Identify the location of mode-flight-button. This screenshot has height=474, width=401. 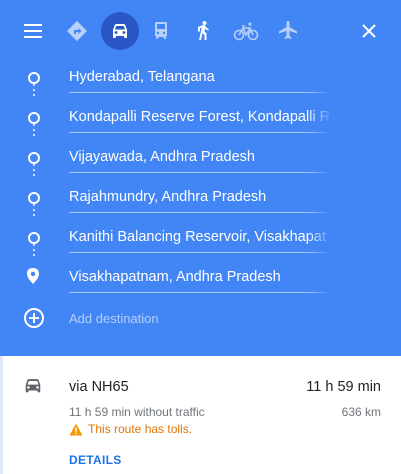
(288, 31).